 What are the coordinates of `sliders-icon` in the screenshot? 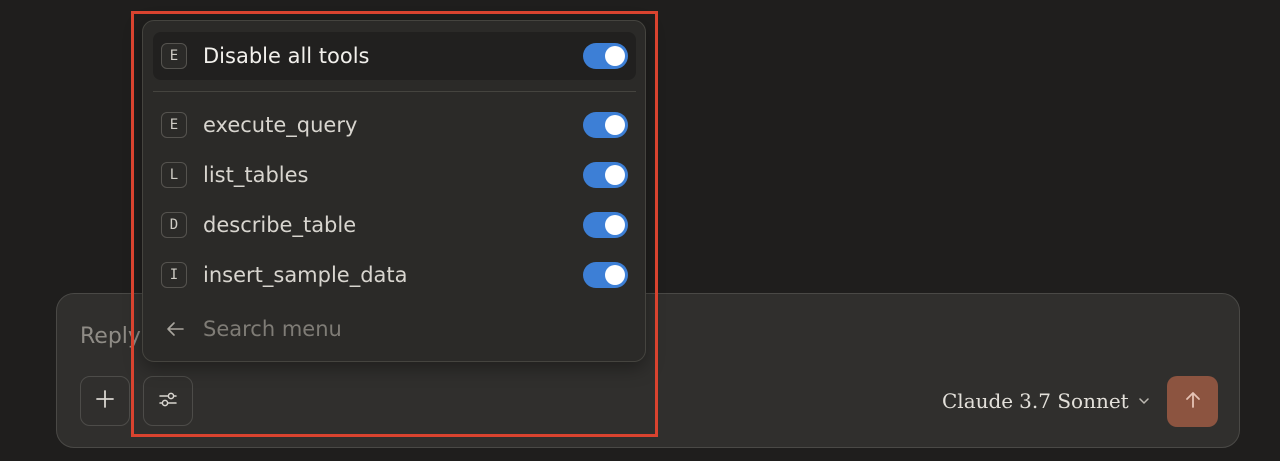 It's located at (168, 401).